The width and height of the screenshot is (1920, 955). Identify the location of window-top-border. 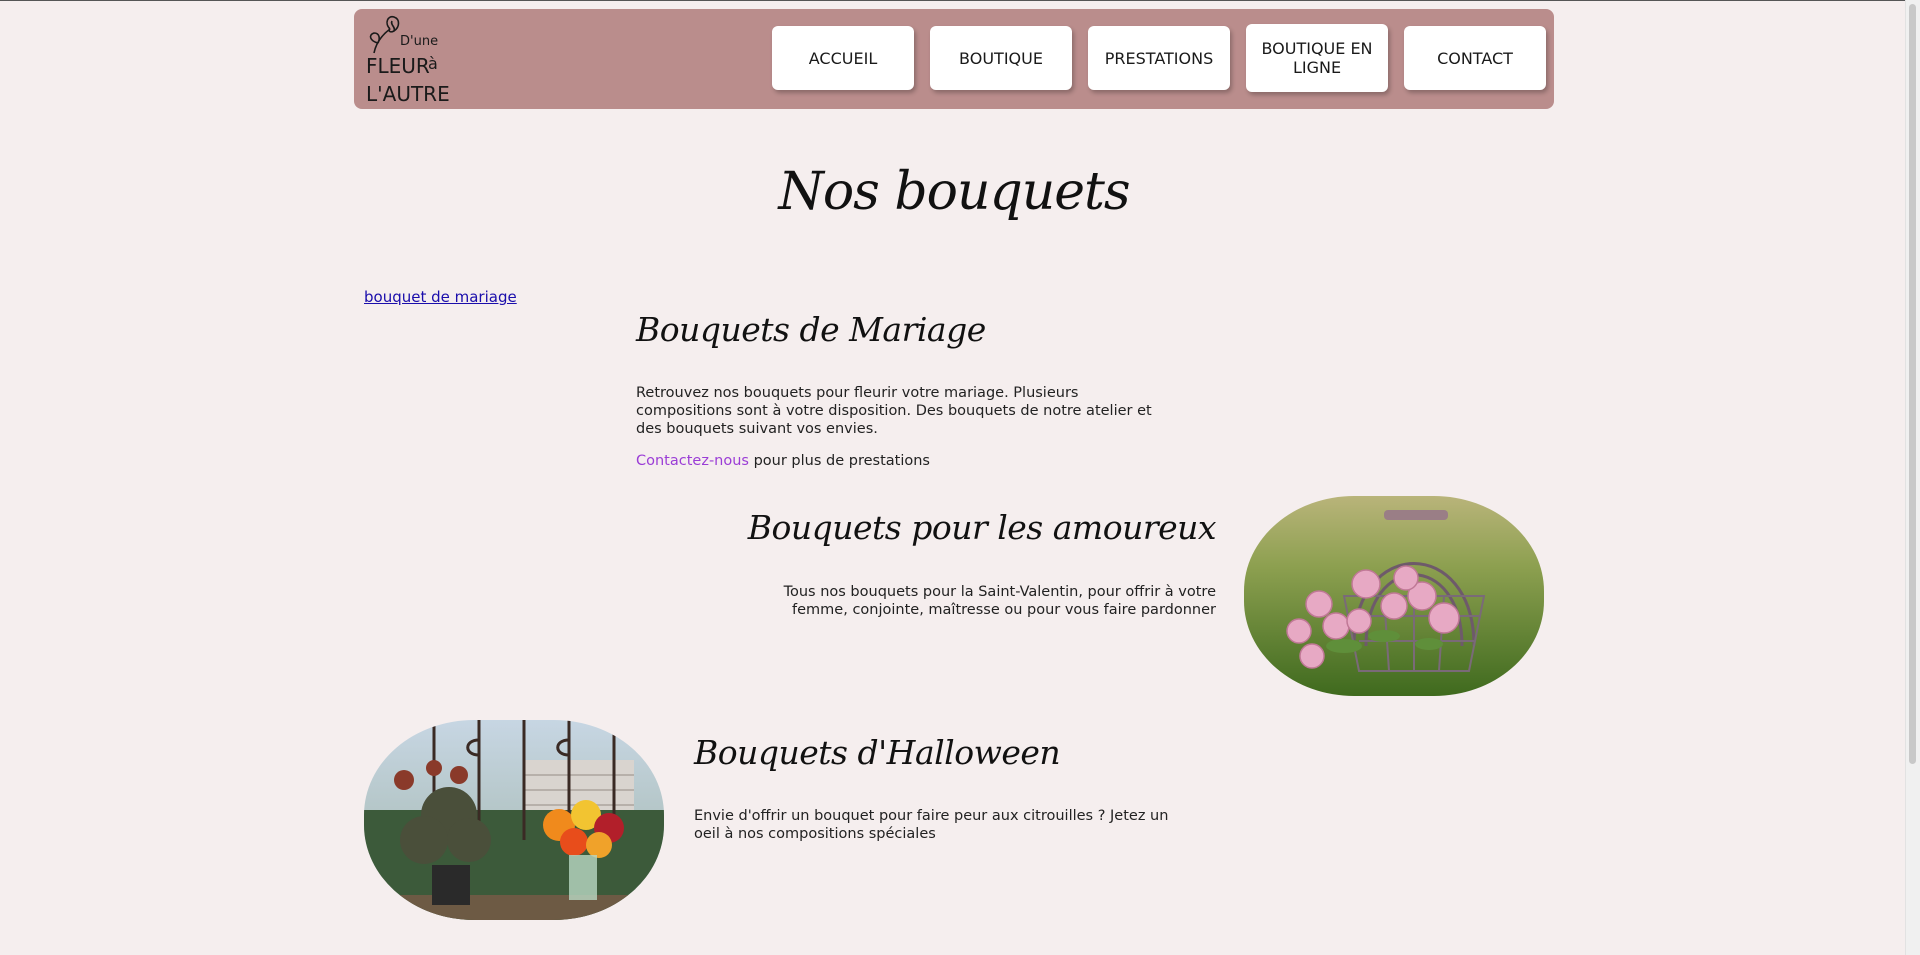
(960, 0).